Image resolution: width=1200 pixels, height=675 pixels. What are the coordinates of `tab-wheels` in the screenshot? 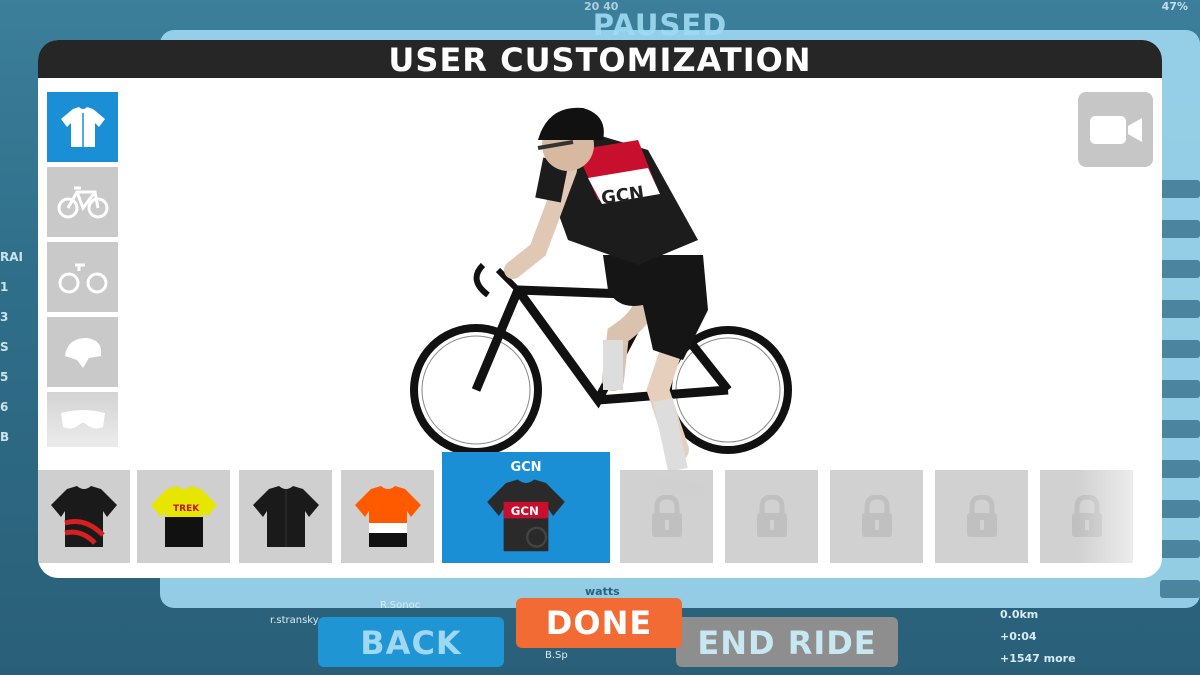 It's located at (82, 277).